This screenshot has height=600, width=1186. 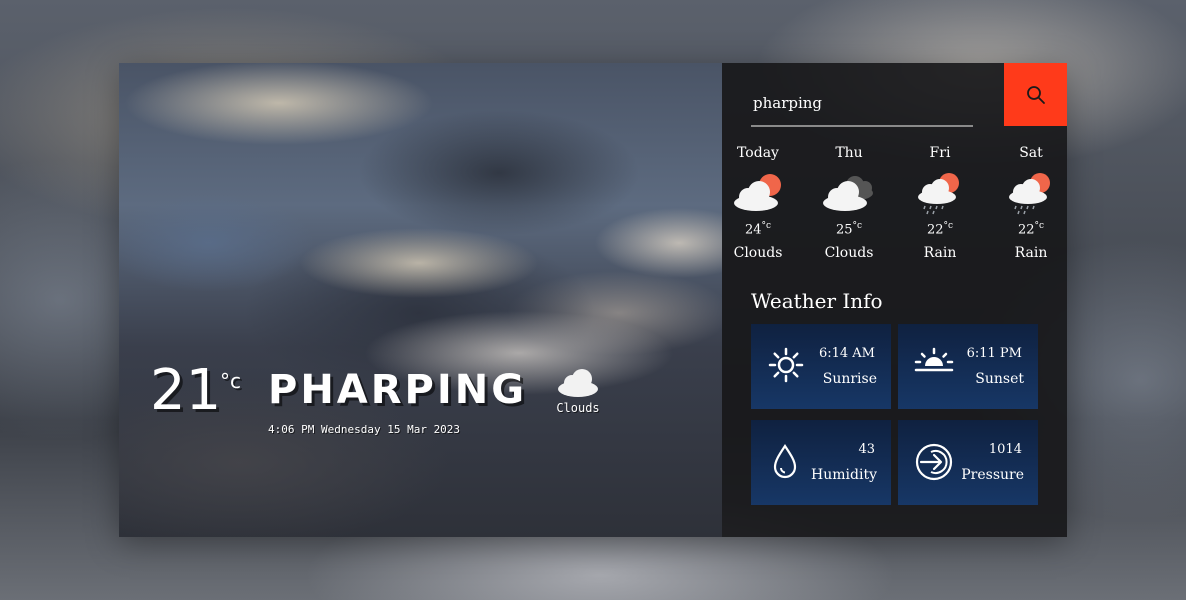 I want to click on forecast-day-fri: Fri 22°c Rain, so click(x=940, y=202).